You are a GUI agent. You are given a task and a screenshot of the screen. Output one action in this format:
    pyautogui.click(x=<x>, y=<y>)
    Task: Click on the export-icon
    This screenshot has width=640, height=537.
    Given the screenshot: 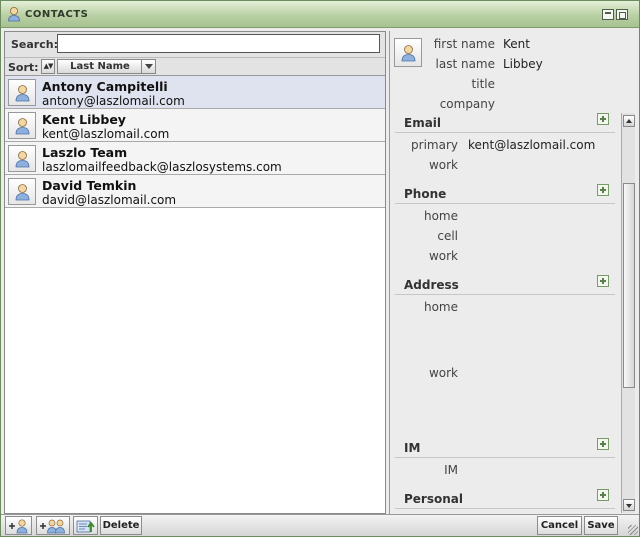 What is the action you would take?
    pyautogui.click(x=85, y=526)
    